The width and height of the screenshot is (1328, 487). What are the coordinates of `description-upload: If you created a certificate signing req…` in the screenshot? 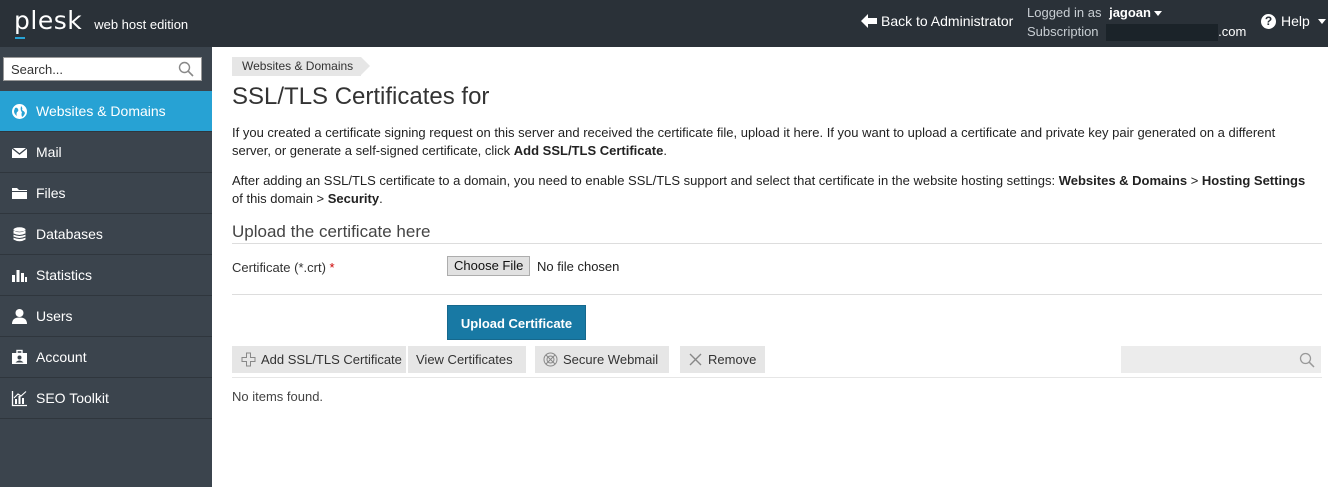 It's located at (754, 141).